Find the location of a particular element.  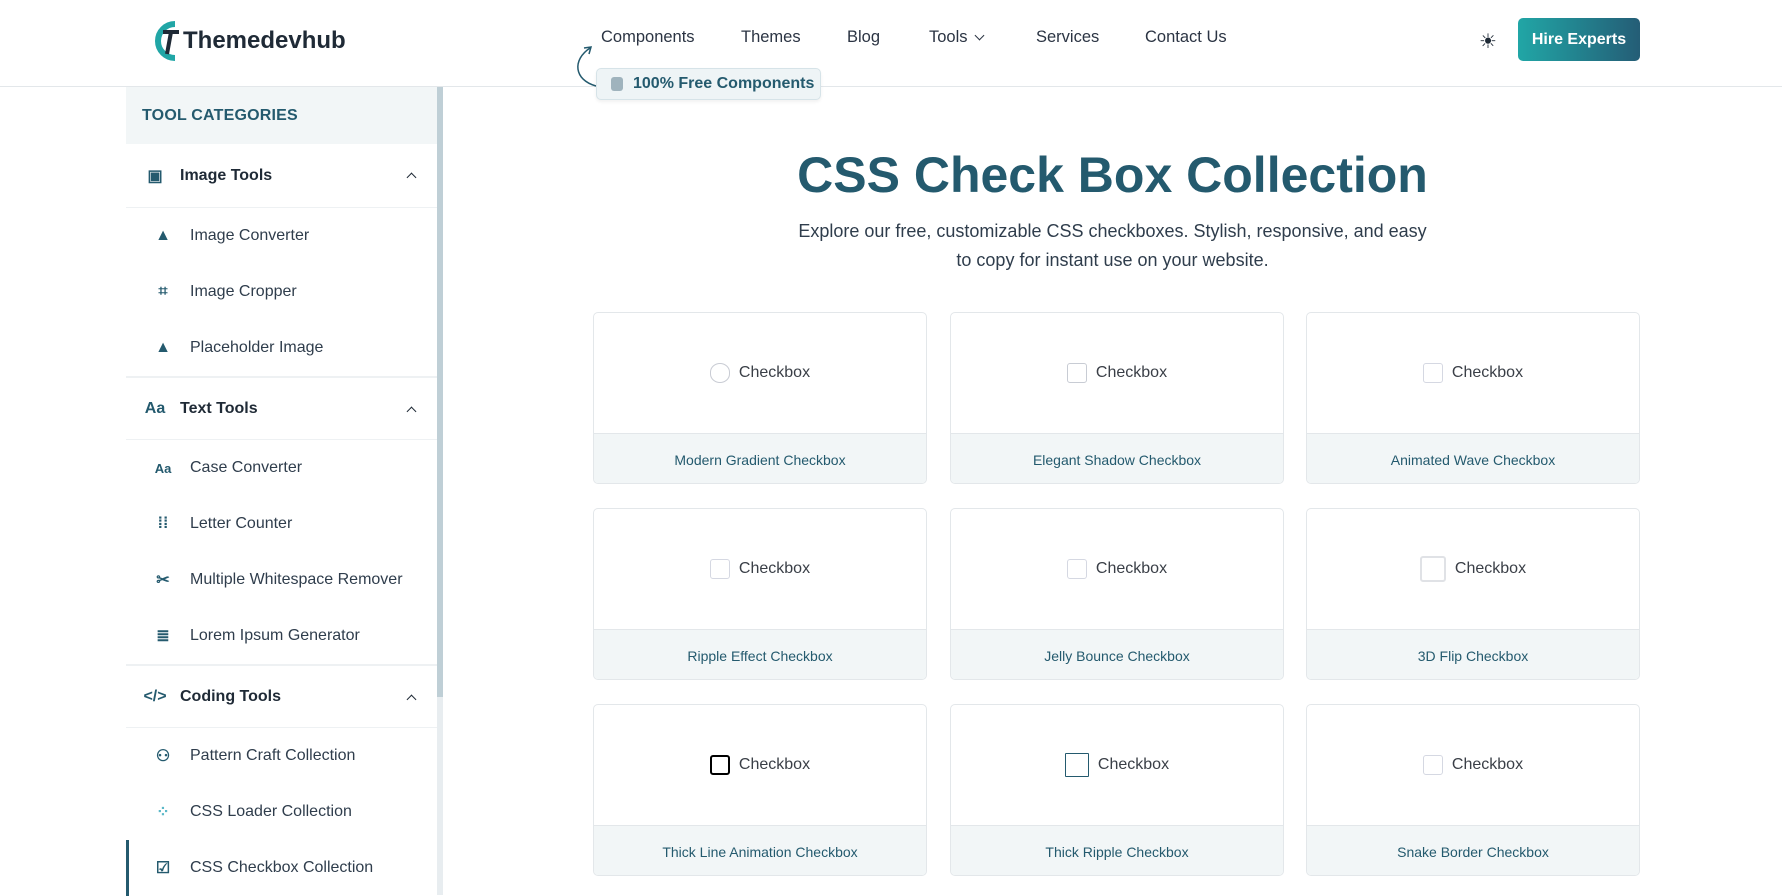

card-title: Thick Ripple Checkbox is located at coordinates (1117, 850).